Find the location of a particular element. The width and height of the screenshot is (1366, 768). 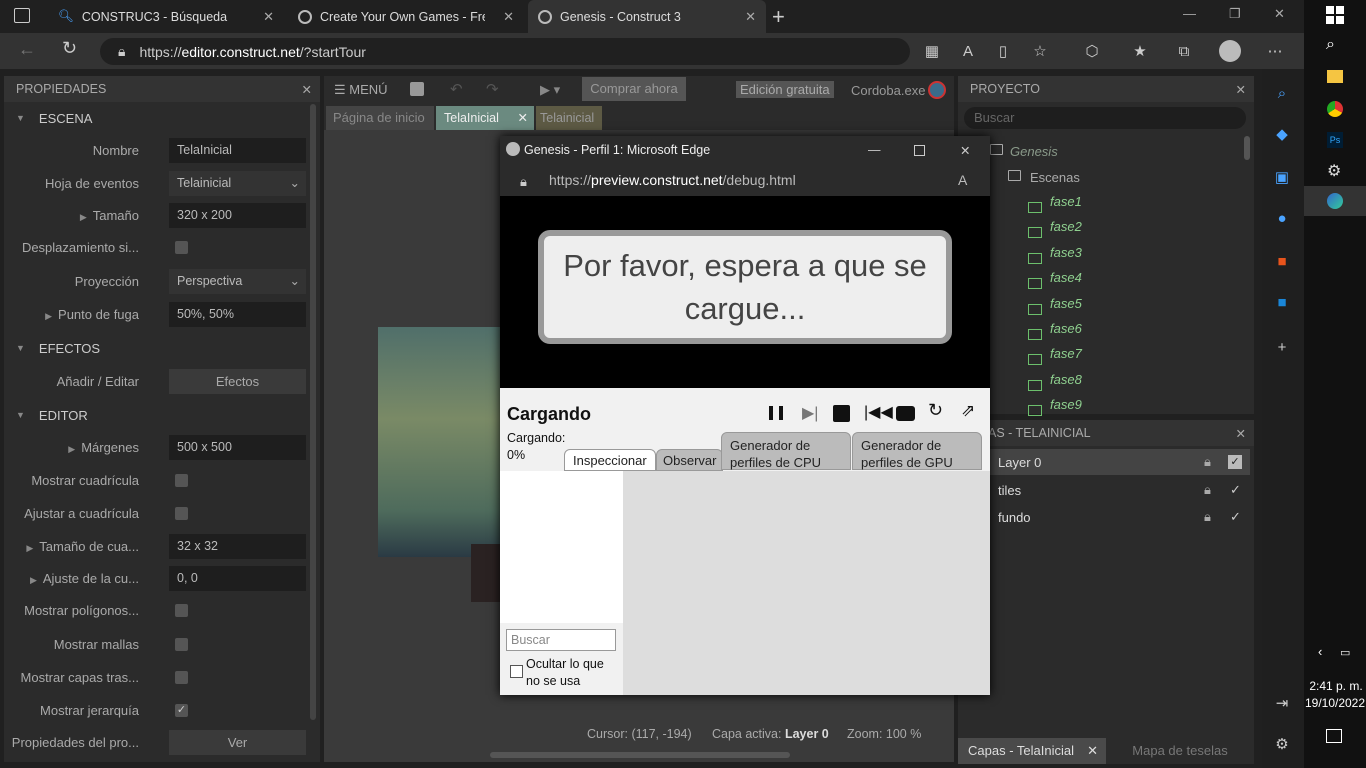

event-sheet-select: Telainicial ⌄ is located at coordinates (237, 183).